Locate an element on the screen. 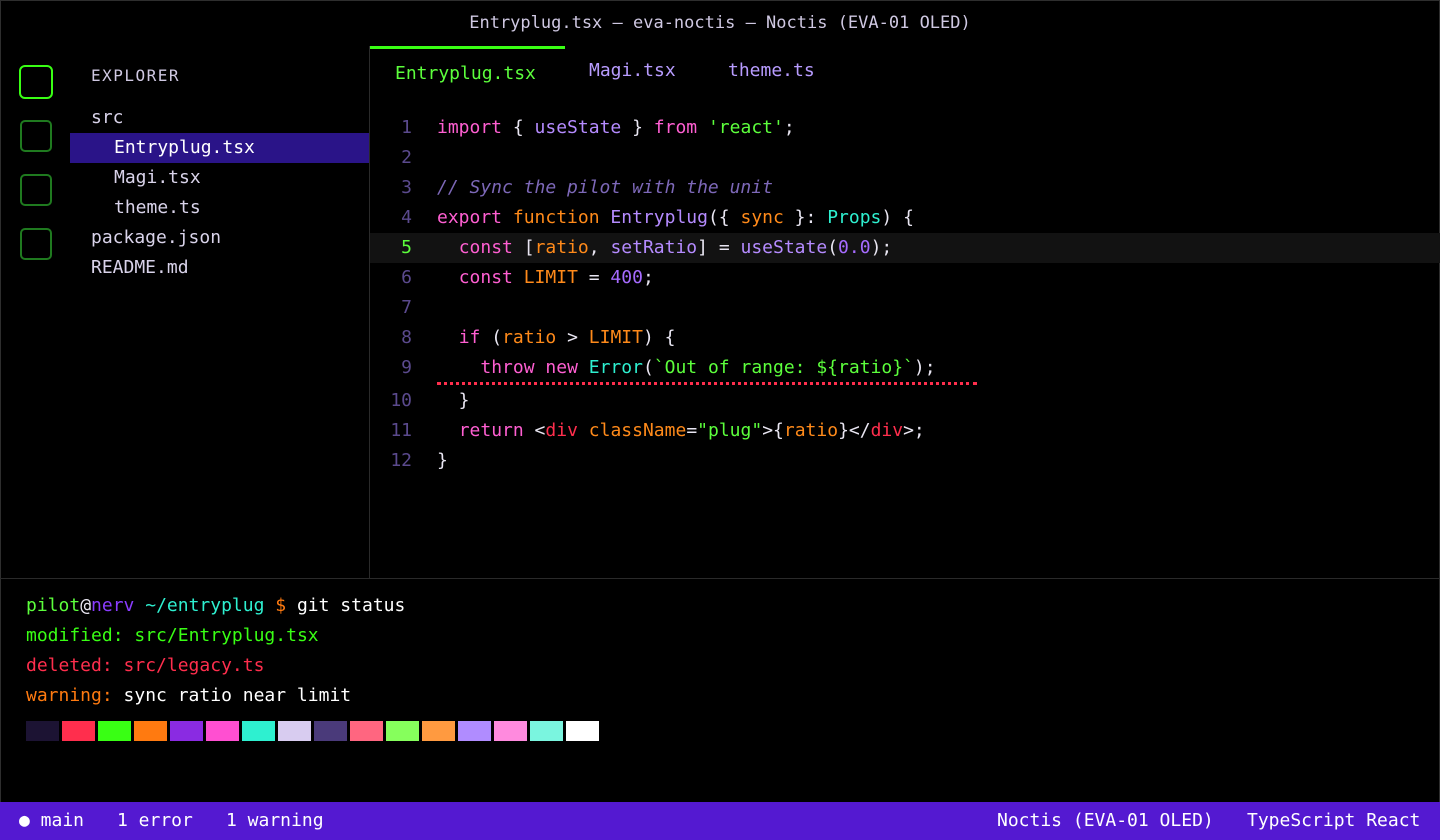 The width and height of the screenshot is (1440, 840). tree-file-entryplug: Entryplug.tsx is located at coordinates (219, 148).